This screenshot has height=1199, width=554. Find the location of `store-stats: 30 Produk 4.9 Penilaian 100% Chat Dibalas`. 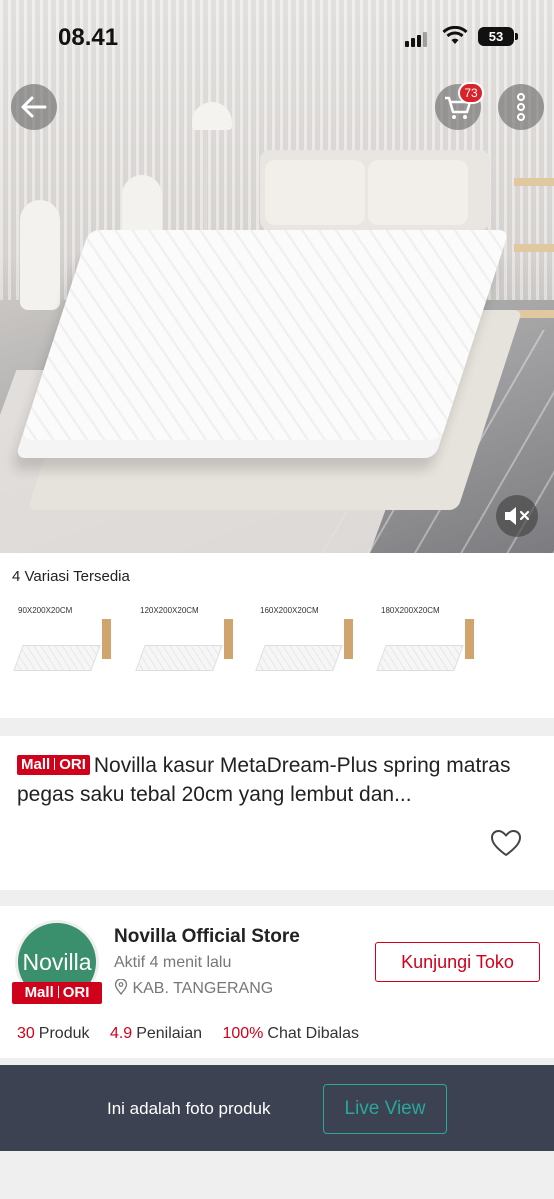

store-stats: 30 Produk 4.9 Penilaian 100% Chat Dibalas is located at coordinates (196, 1034).